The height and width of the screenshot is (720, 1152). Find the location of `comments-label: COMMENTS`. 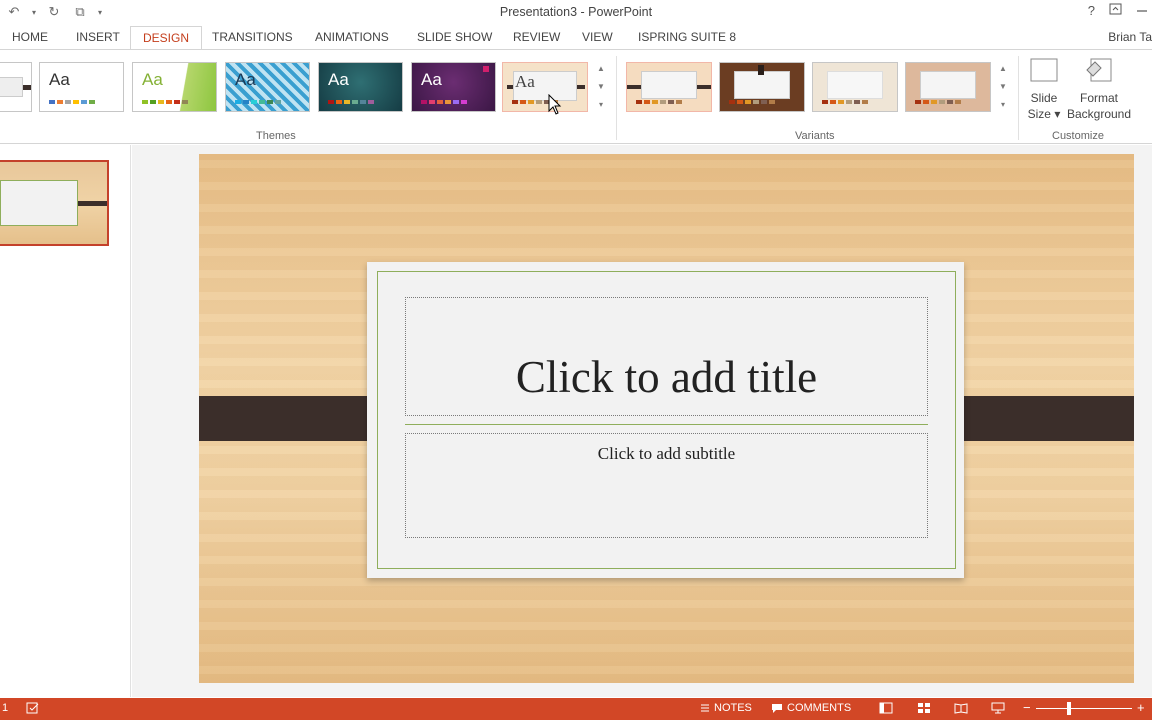

comments-label: COMMENTS is located at coordinates (819, 708).